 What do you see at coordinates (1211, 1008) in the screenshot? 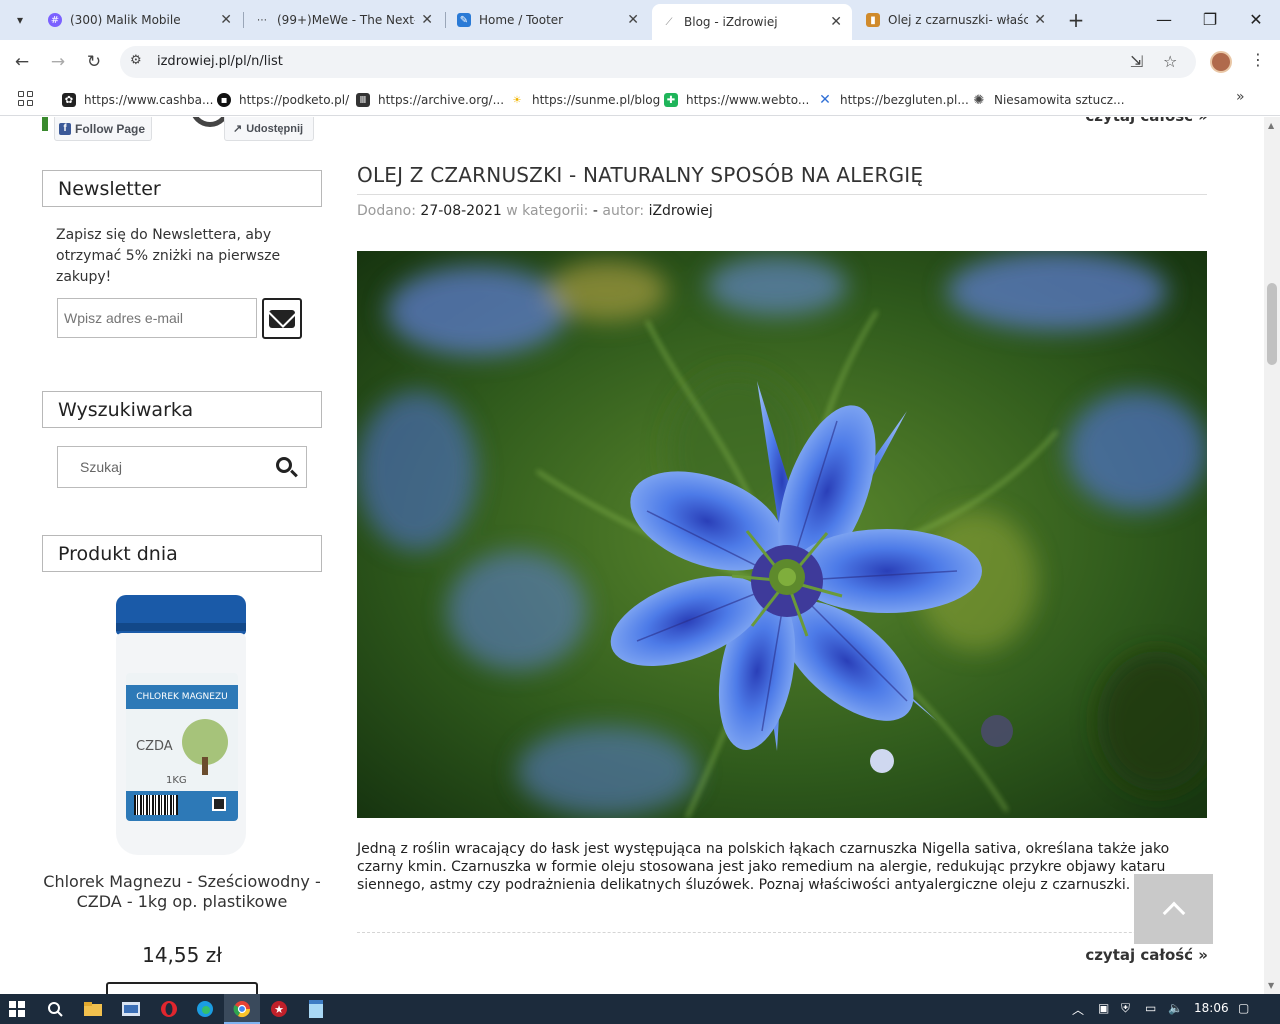
I see `taskbar-clock: 18:06` at bounding box center [1211, 1008].